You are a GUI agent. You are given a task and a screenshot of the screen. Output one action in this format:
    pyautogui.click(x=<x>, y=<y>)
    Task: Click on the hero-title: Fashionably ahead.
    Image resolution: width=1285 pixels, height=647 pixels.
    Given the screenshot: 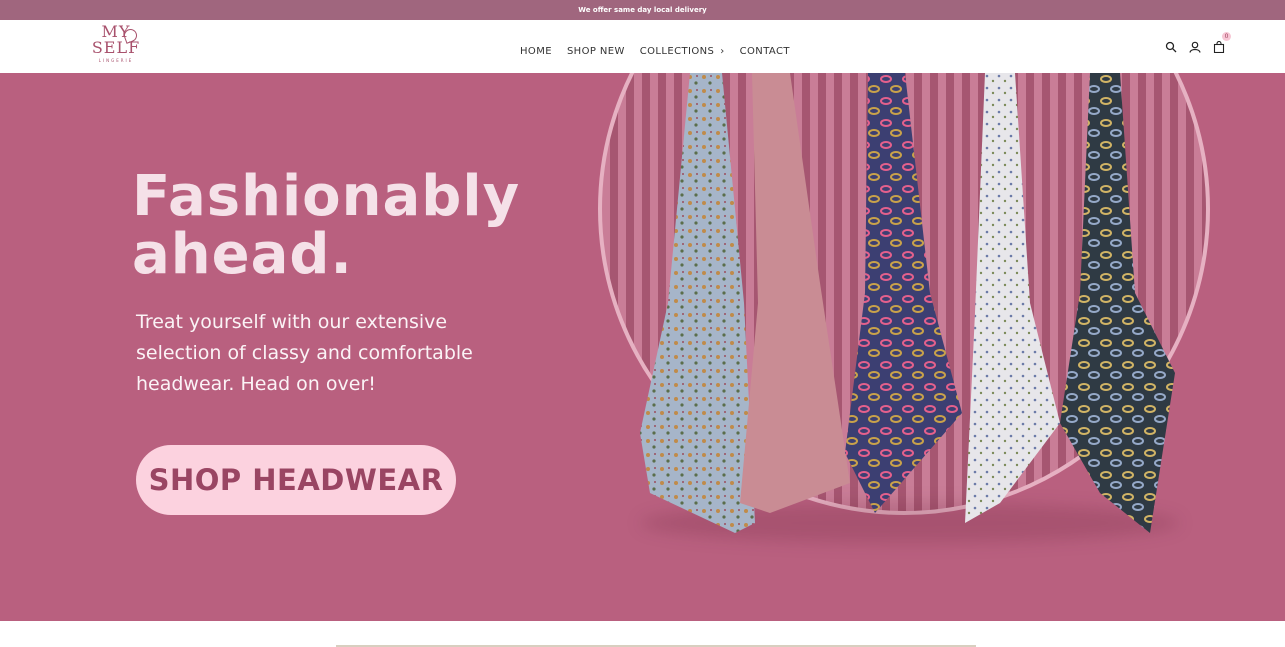 What is the action you would take?
    pyautogui.click(x=326, y=226)
    